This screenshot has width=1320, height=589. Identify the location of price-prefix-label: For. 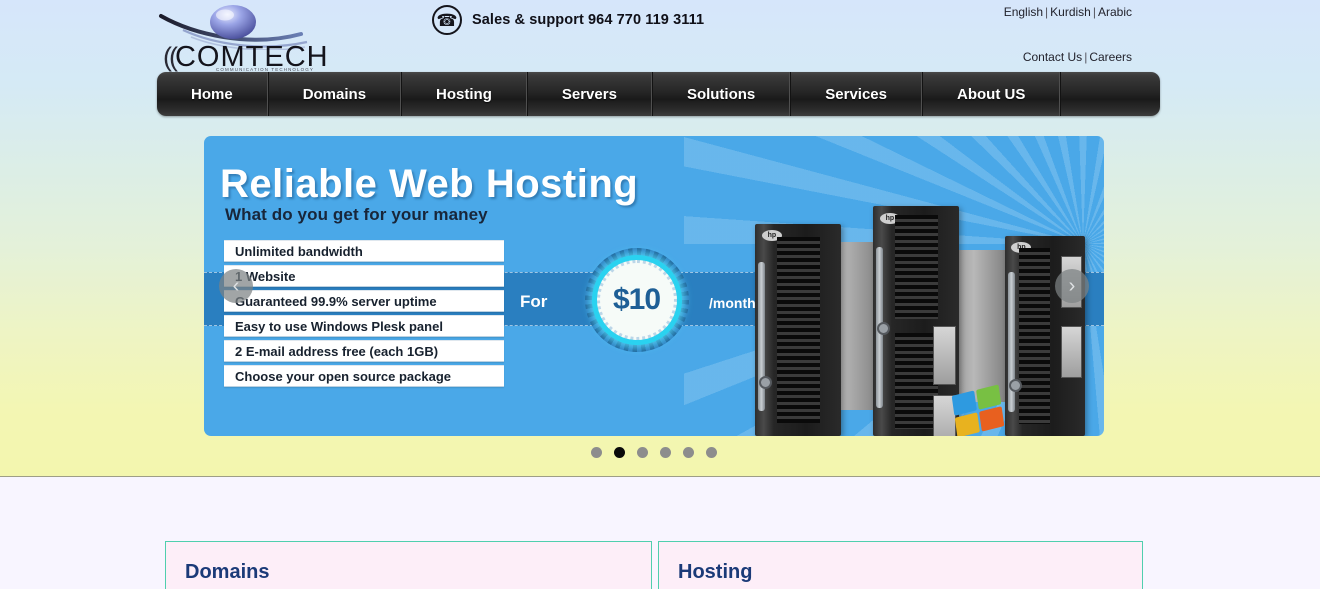
(534, 301).